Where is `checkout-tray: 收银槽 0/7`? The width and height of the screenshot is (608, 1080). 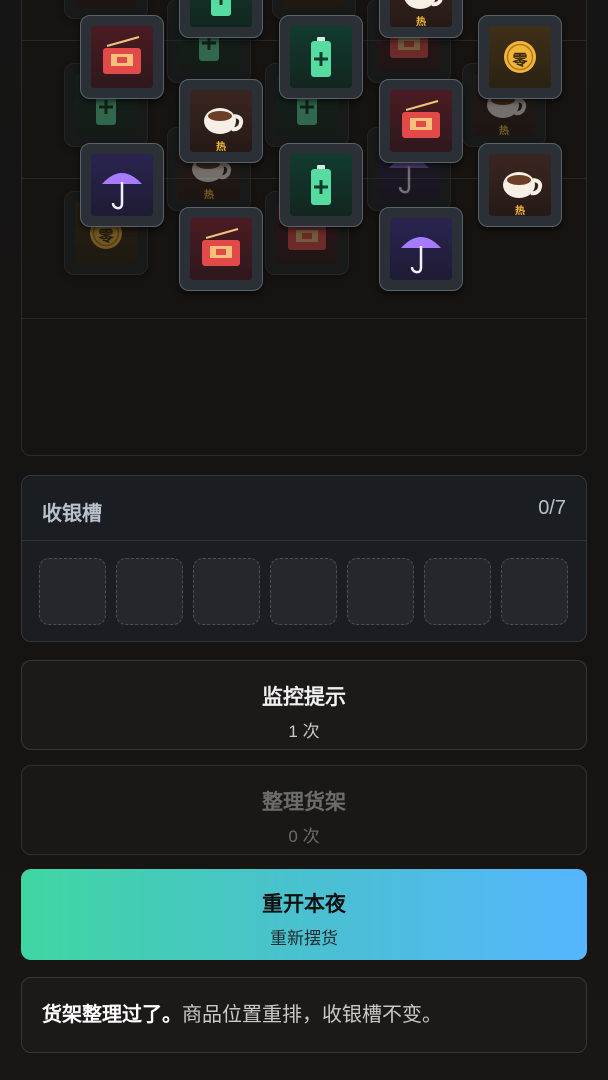
checkout-tray: 收银槽 0/7 is located at coordinates (304, 558).